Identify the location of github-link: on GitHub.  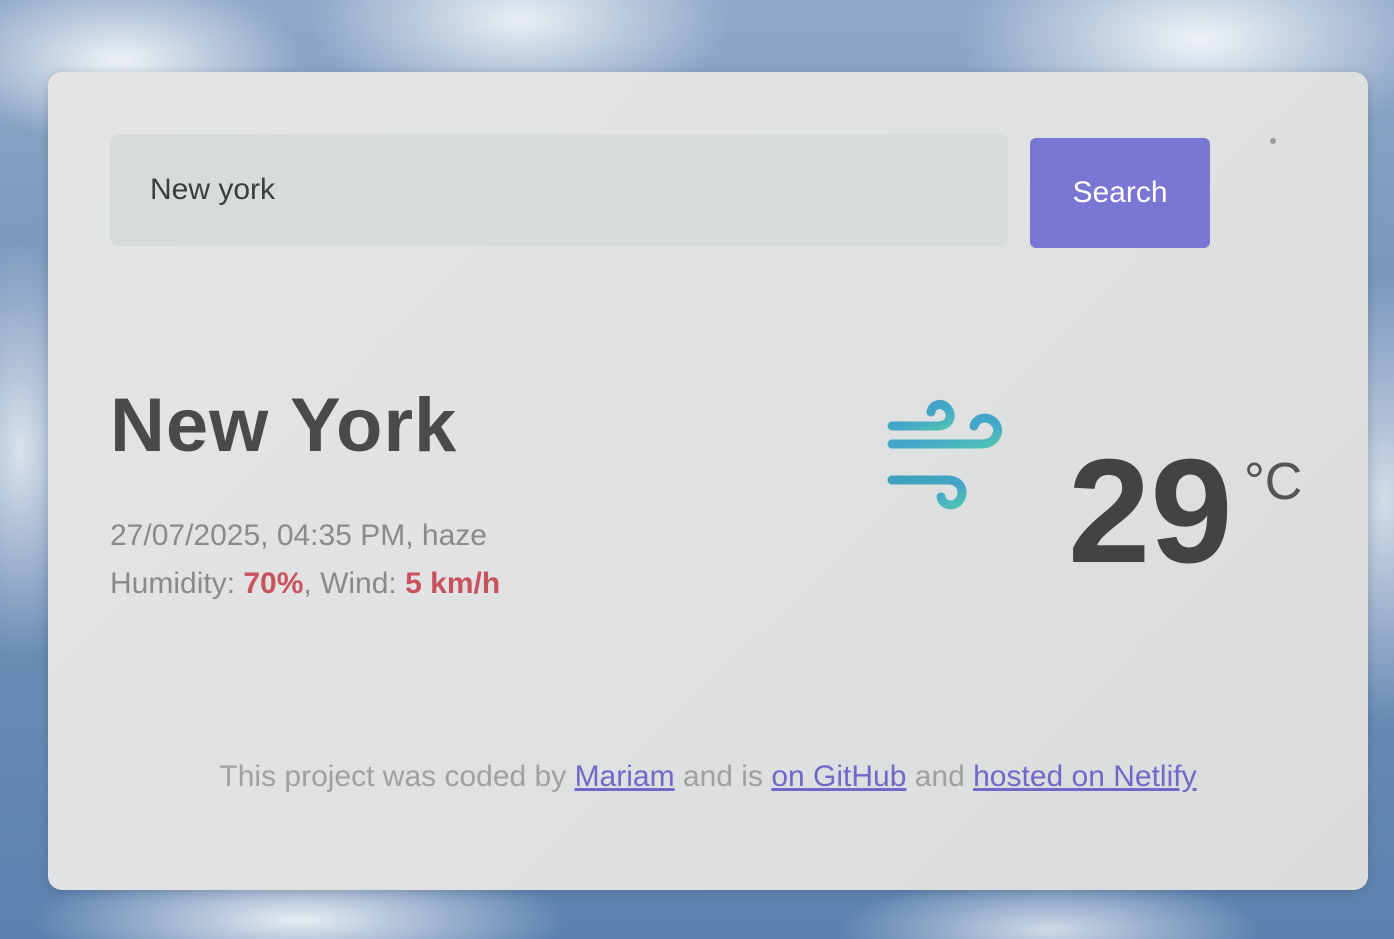
(838, 776).